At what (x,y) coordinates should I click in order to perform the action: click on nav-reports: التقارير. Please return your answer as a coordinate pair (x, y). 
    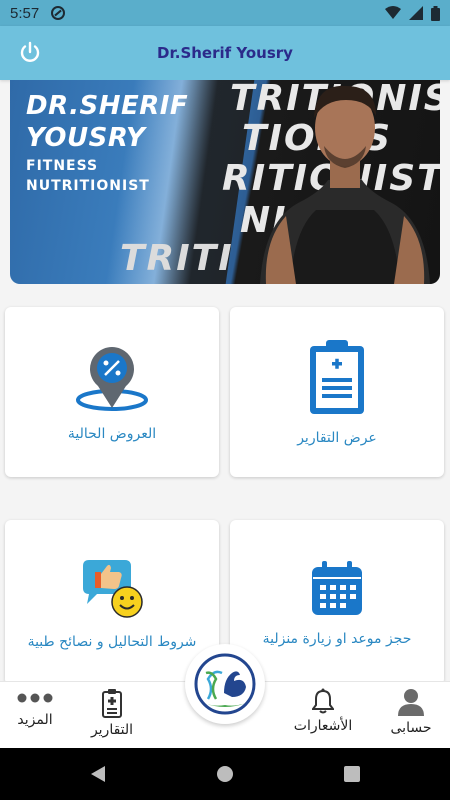
    Looking at the image, I should click on (112, 713).